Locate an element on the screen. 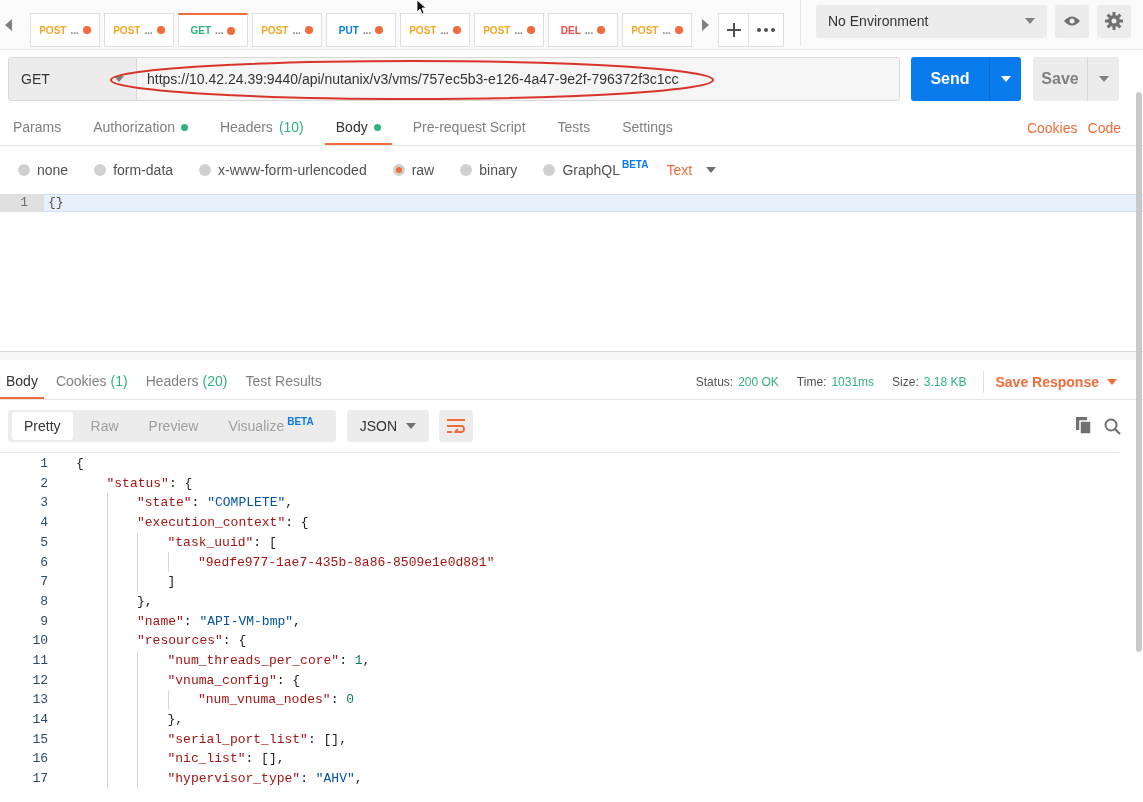 Image resolution: width=1143 pixels, height=802 pixels. line-number: 14 is located at coordinates (39, 720).